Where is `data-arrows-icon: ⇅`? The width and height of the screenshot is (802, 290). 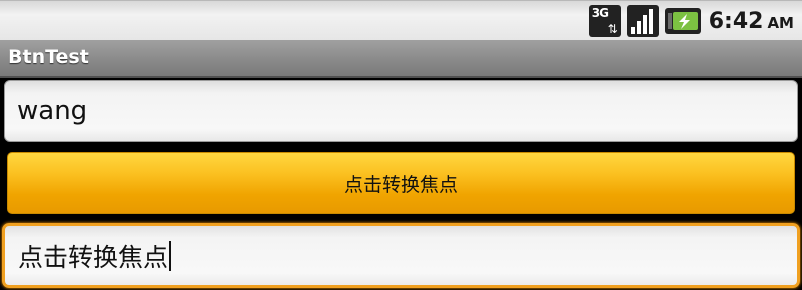
data-arrows-icon: ⇅ is located at coordinates (612, 29).